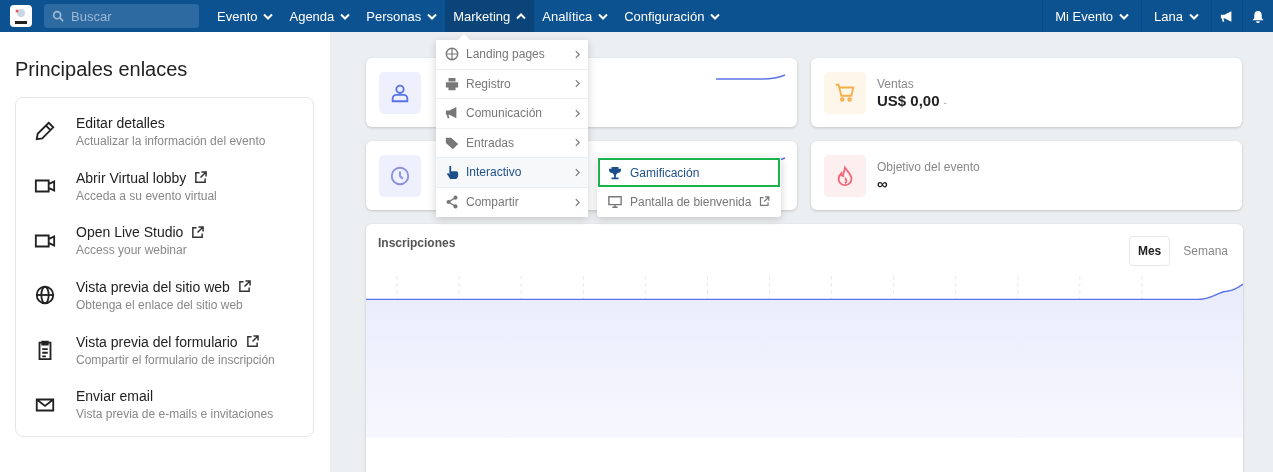 The width and height of the screenshot is (1273, 472). I want to click on monitor-icon, so click(615, 201).